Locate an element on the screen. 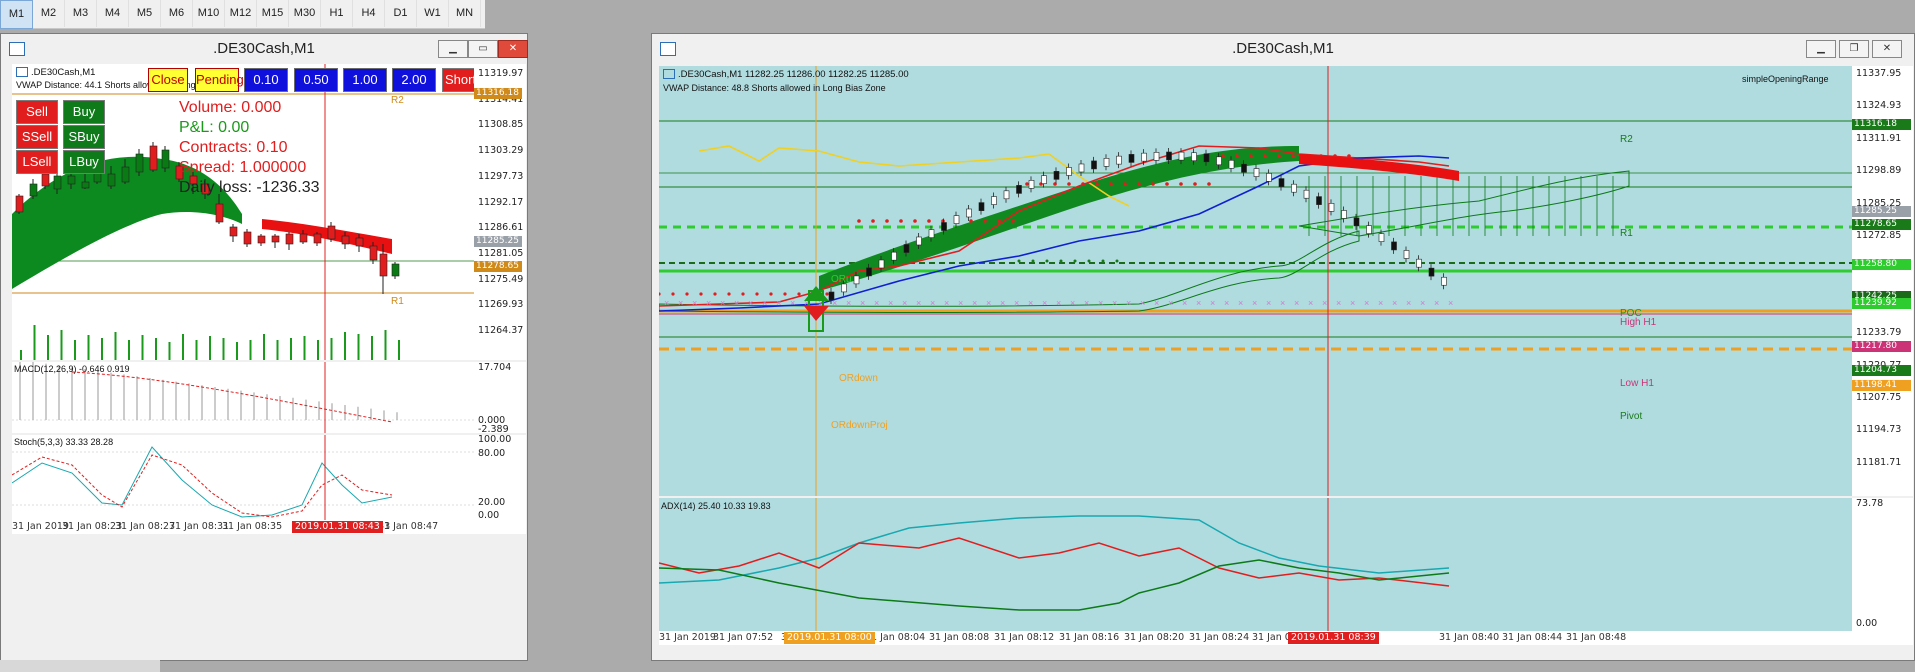  stoch-main-line is located at coordinates (202, 482).